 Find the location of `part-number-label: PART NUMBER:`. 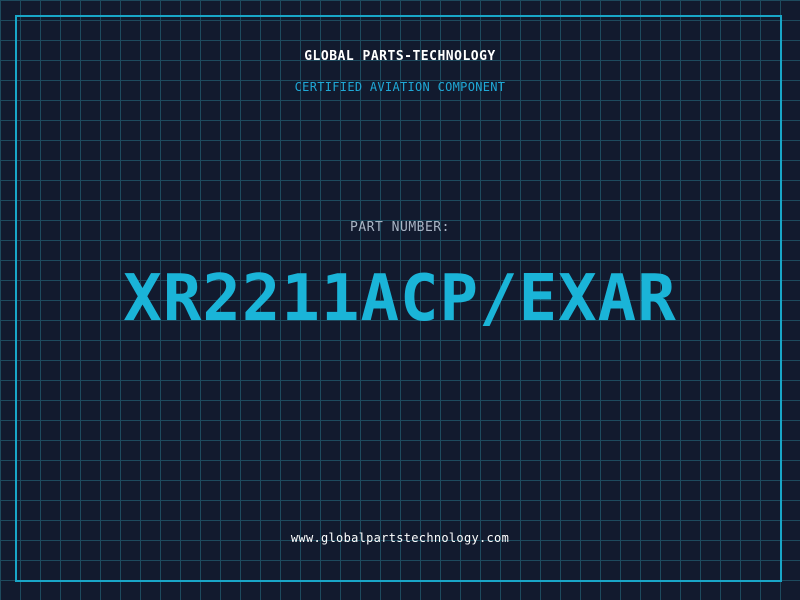

part-number-label: PART NUMBER: is located at coordinates (400, 227).